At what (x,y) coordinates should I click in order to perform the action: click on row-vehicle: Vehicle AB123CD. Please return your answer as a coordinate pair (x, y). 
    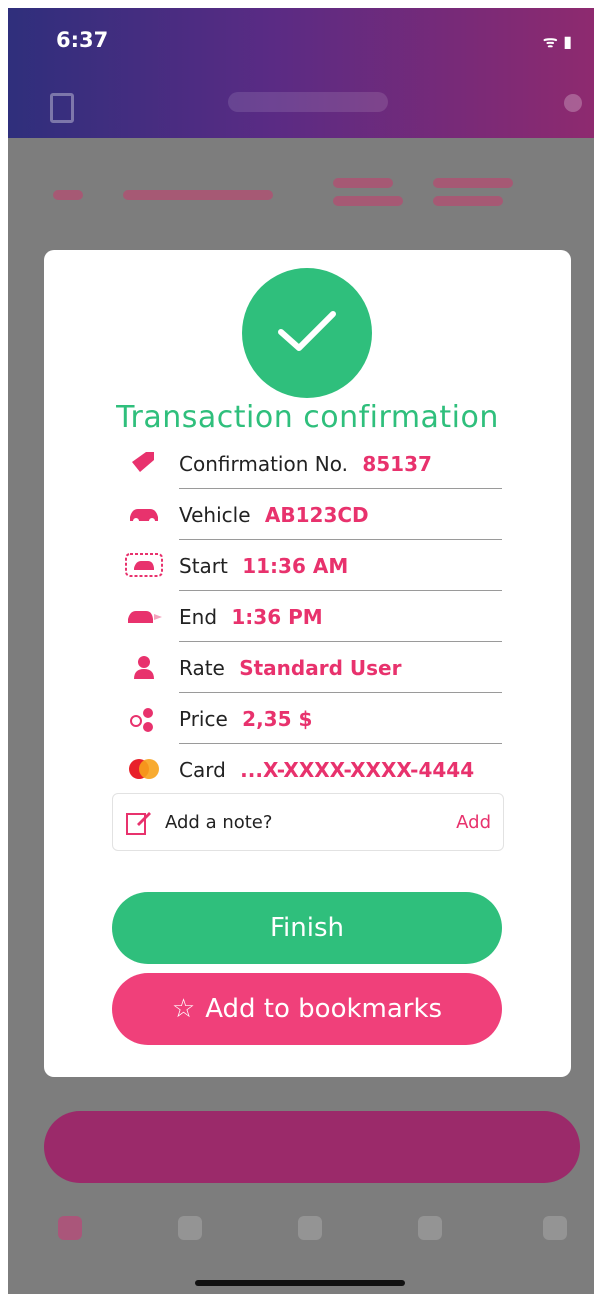
    Looking at the image, I should click on (314, 516).